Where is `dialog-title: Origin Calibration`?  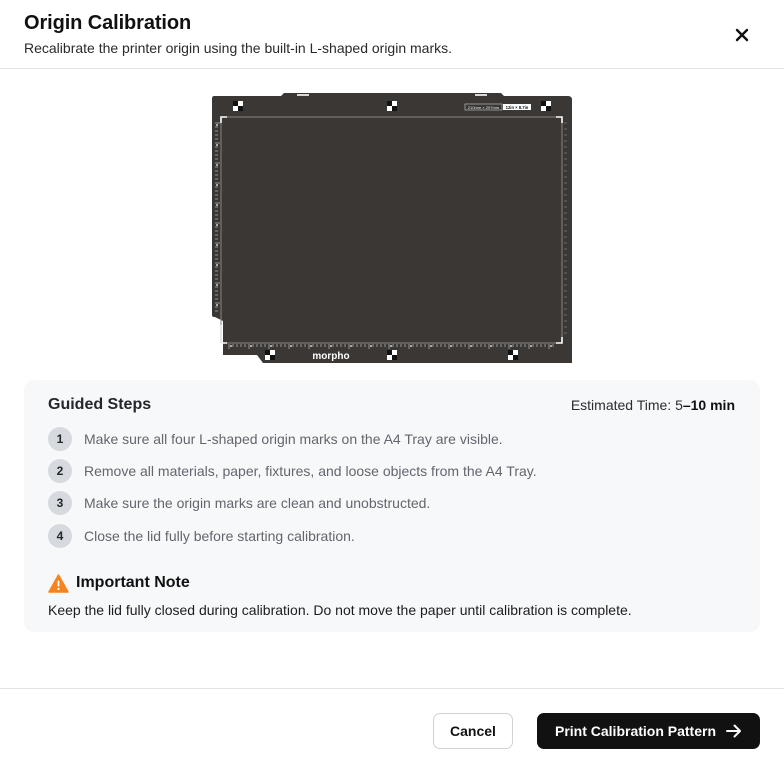 dialog-title: Origin Calibration is located at coordinates (108, 23).